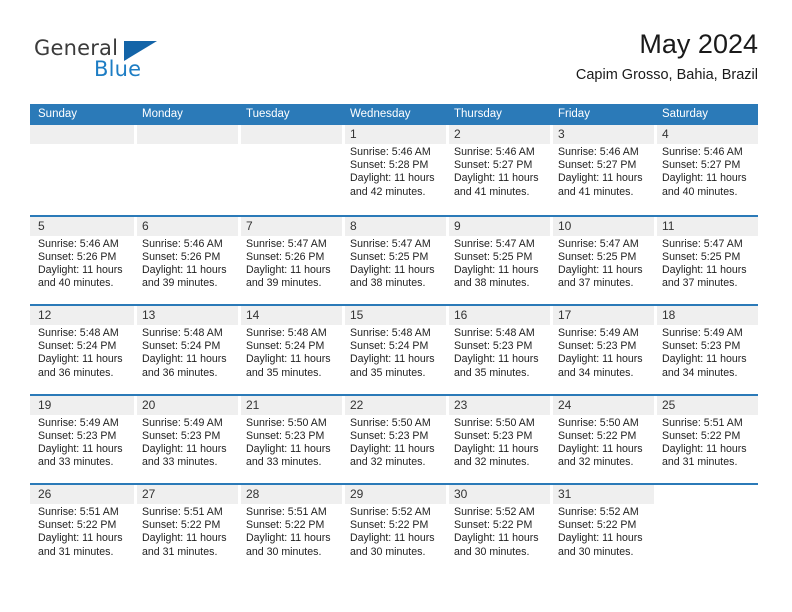 The width and height of the screenshot is (792, 612). Describe the element at coordinates (700, 191) in the screenshot. I see `daylight-text-line2: and 40 minutes.` at that location.